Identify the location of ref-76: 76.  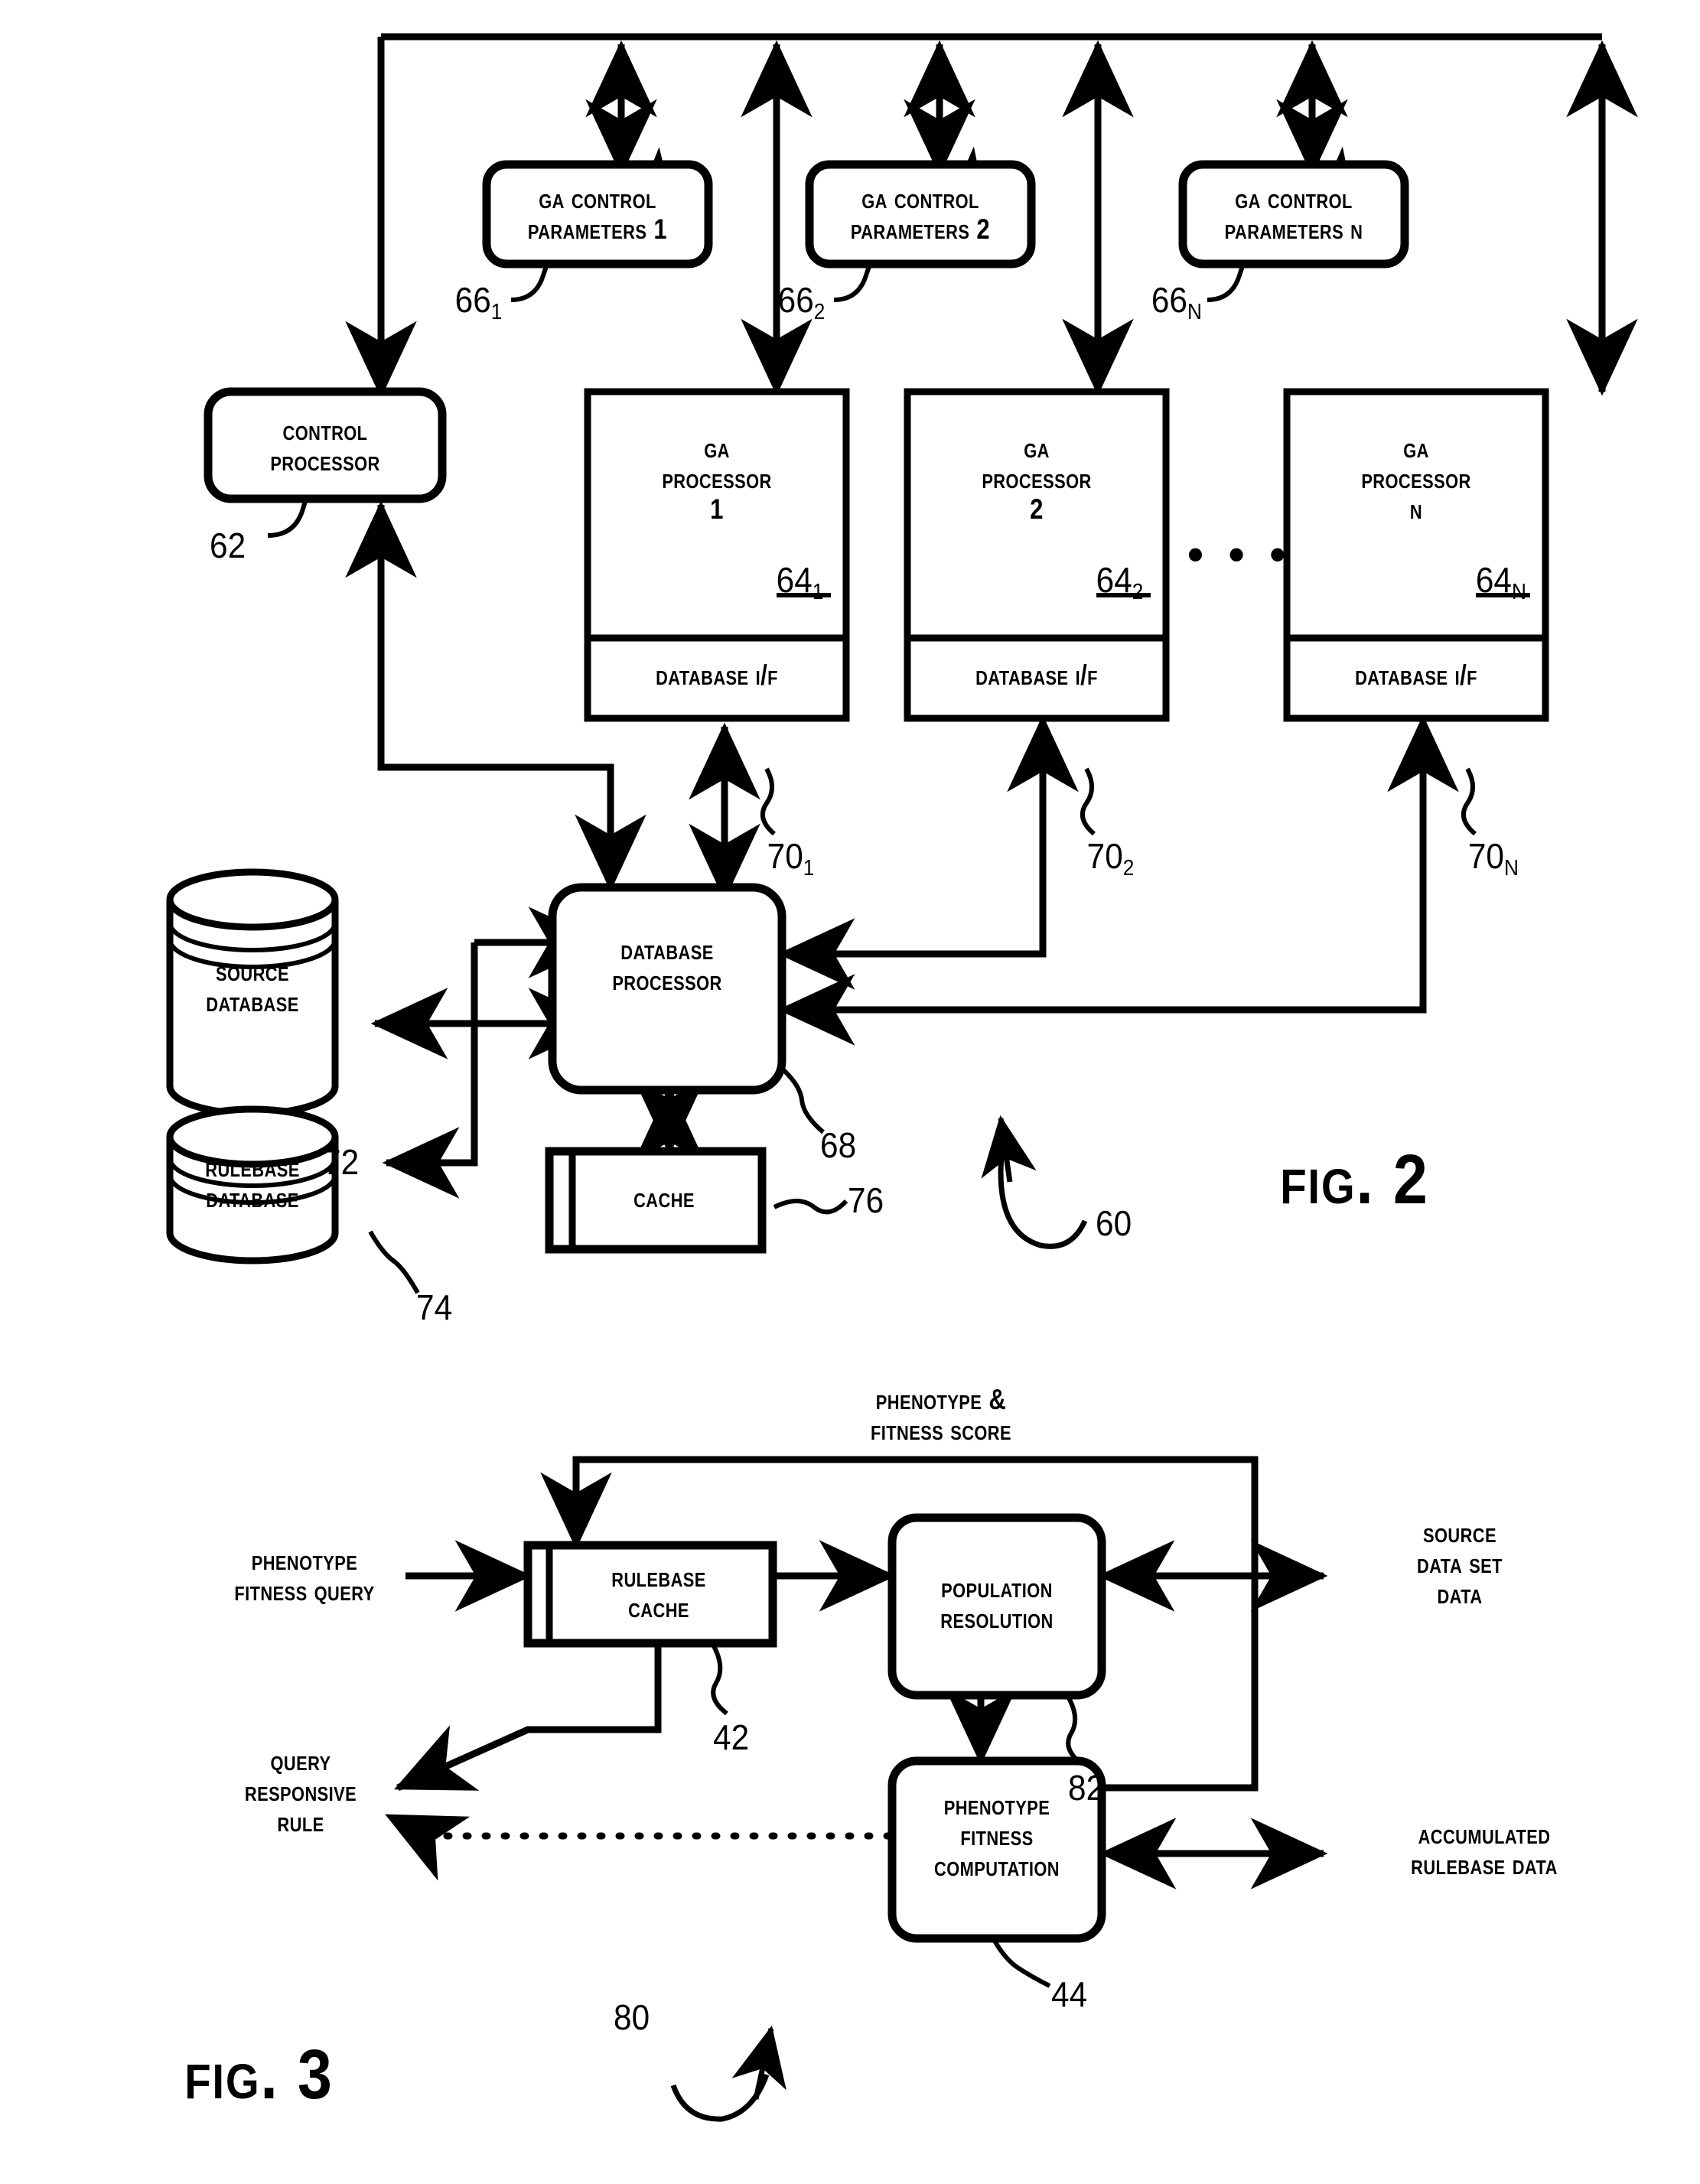
(866, 1200).